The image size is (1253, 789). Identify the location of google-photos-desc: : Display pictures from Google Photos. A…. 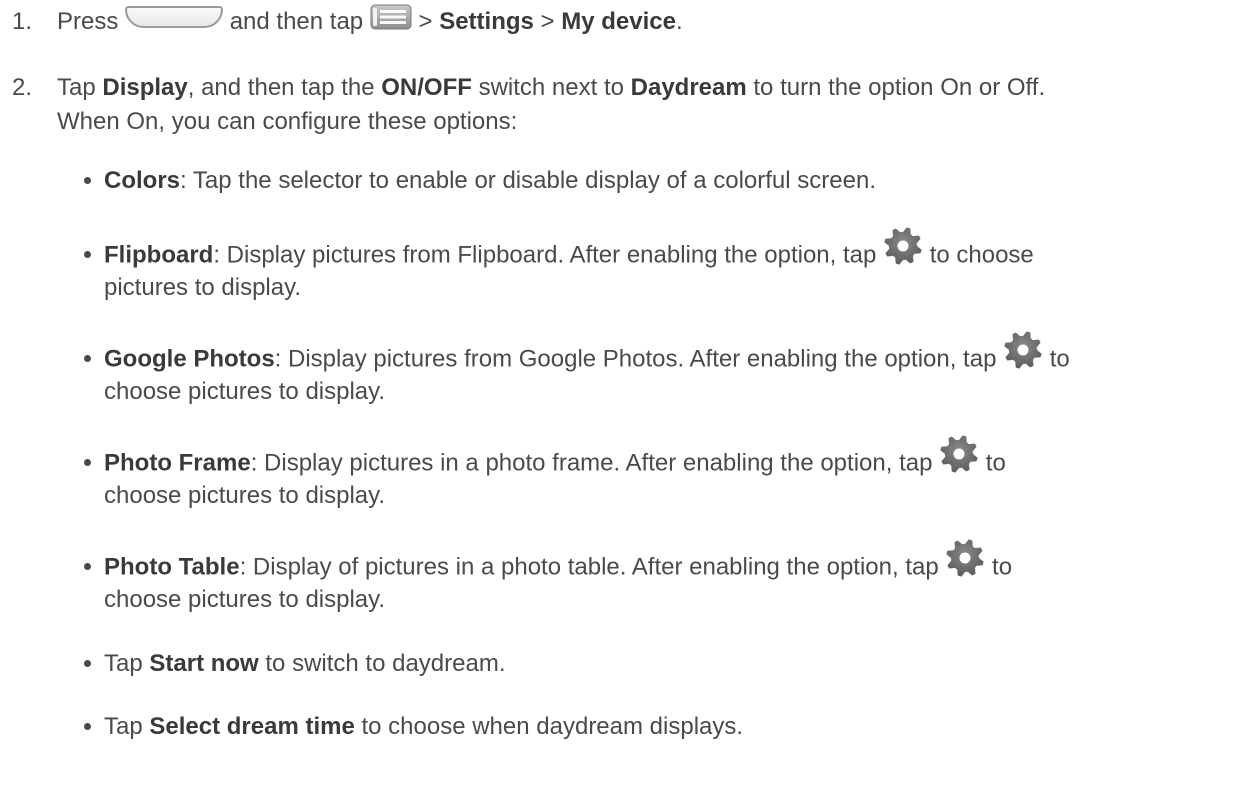
(635, 359).